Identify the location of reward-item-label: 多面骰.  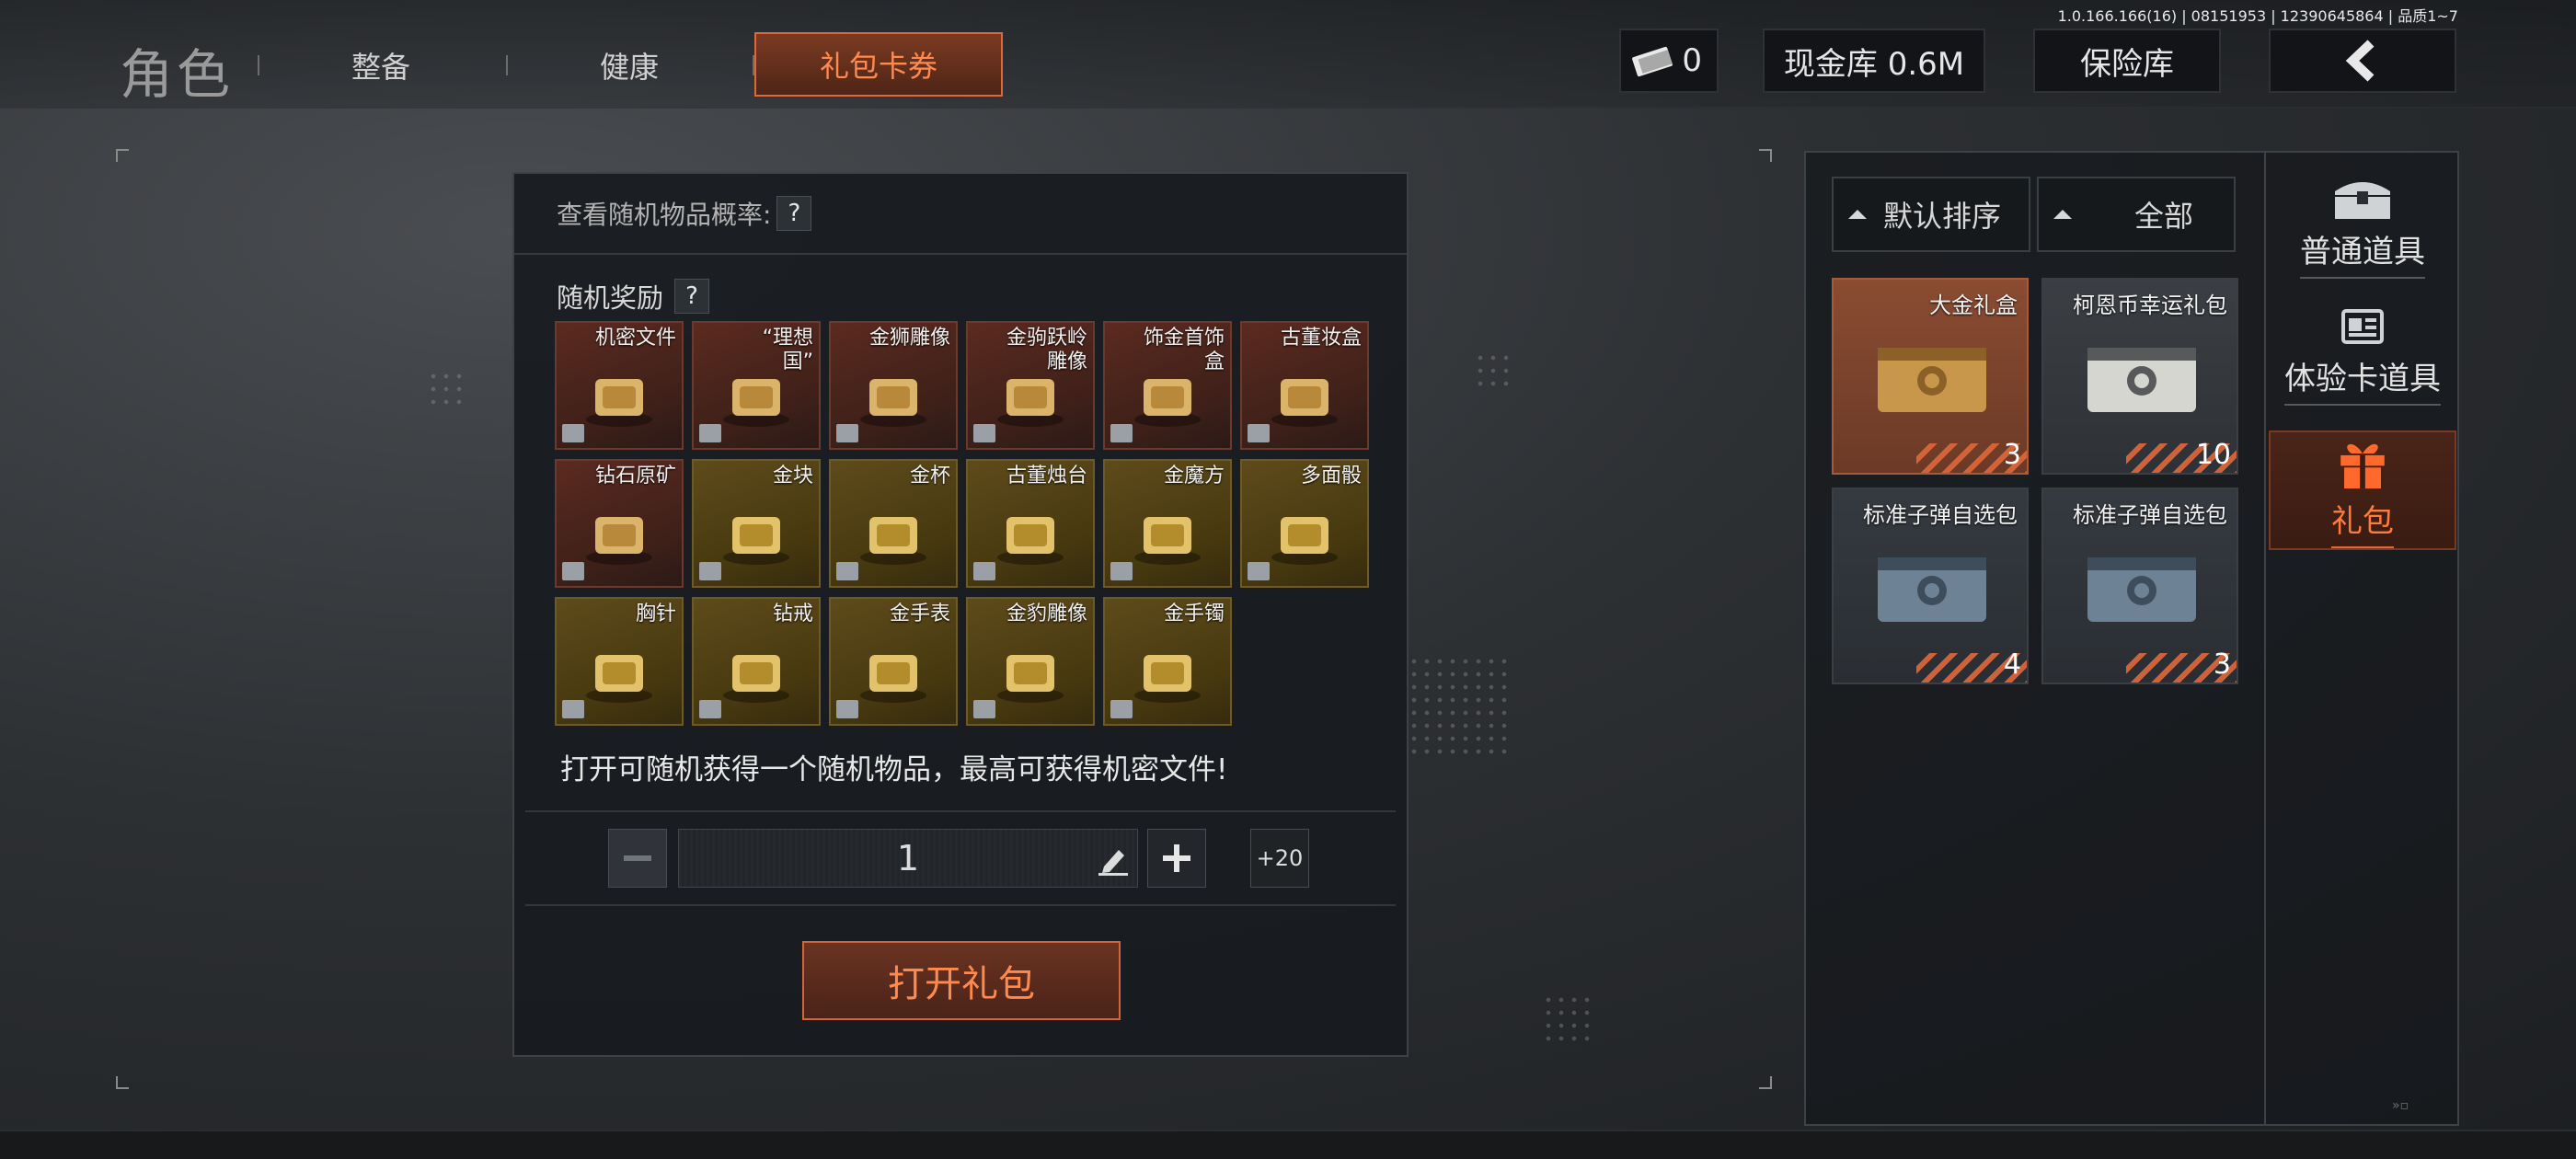
(1331, 476).